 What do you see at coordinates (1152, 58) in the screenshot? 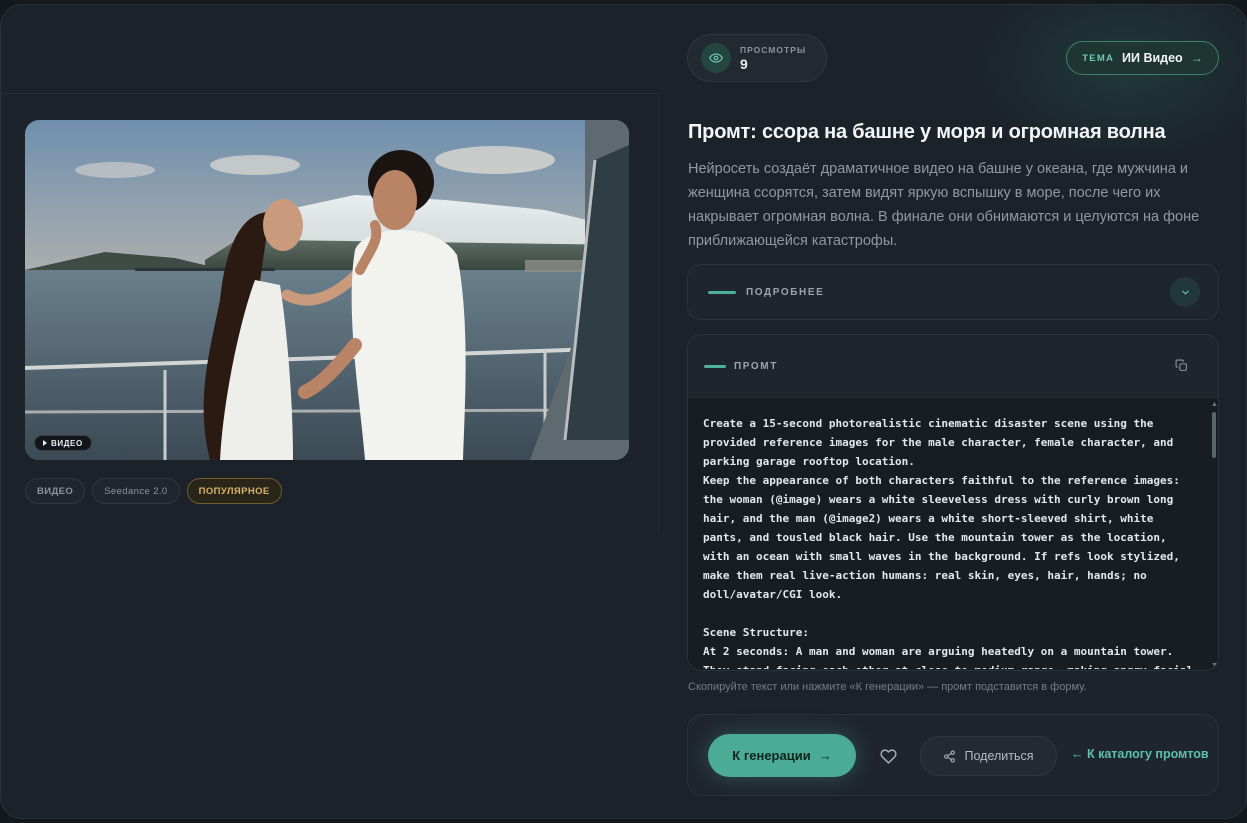
I see `topic-value: ИИ Видео` at bounding box center [1152, 58].